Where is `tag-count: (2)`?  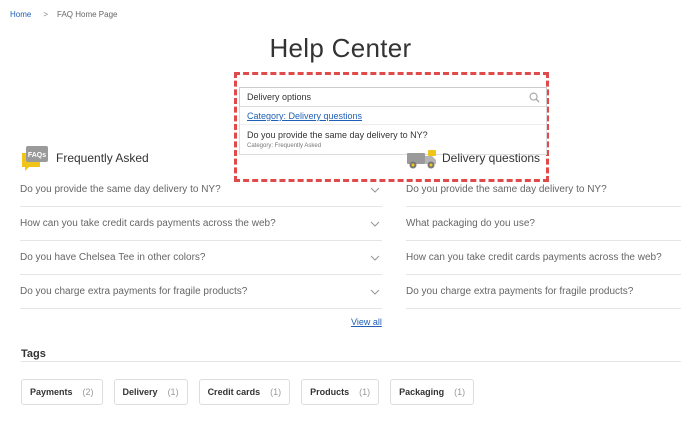 tag-count: (2) is located at coordinates (88, 392).